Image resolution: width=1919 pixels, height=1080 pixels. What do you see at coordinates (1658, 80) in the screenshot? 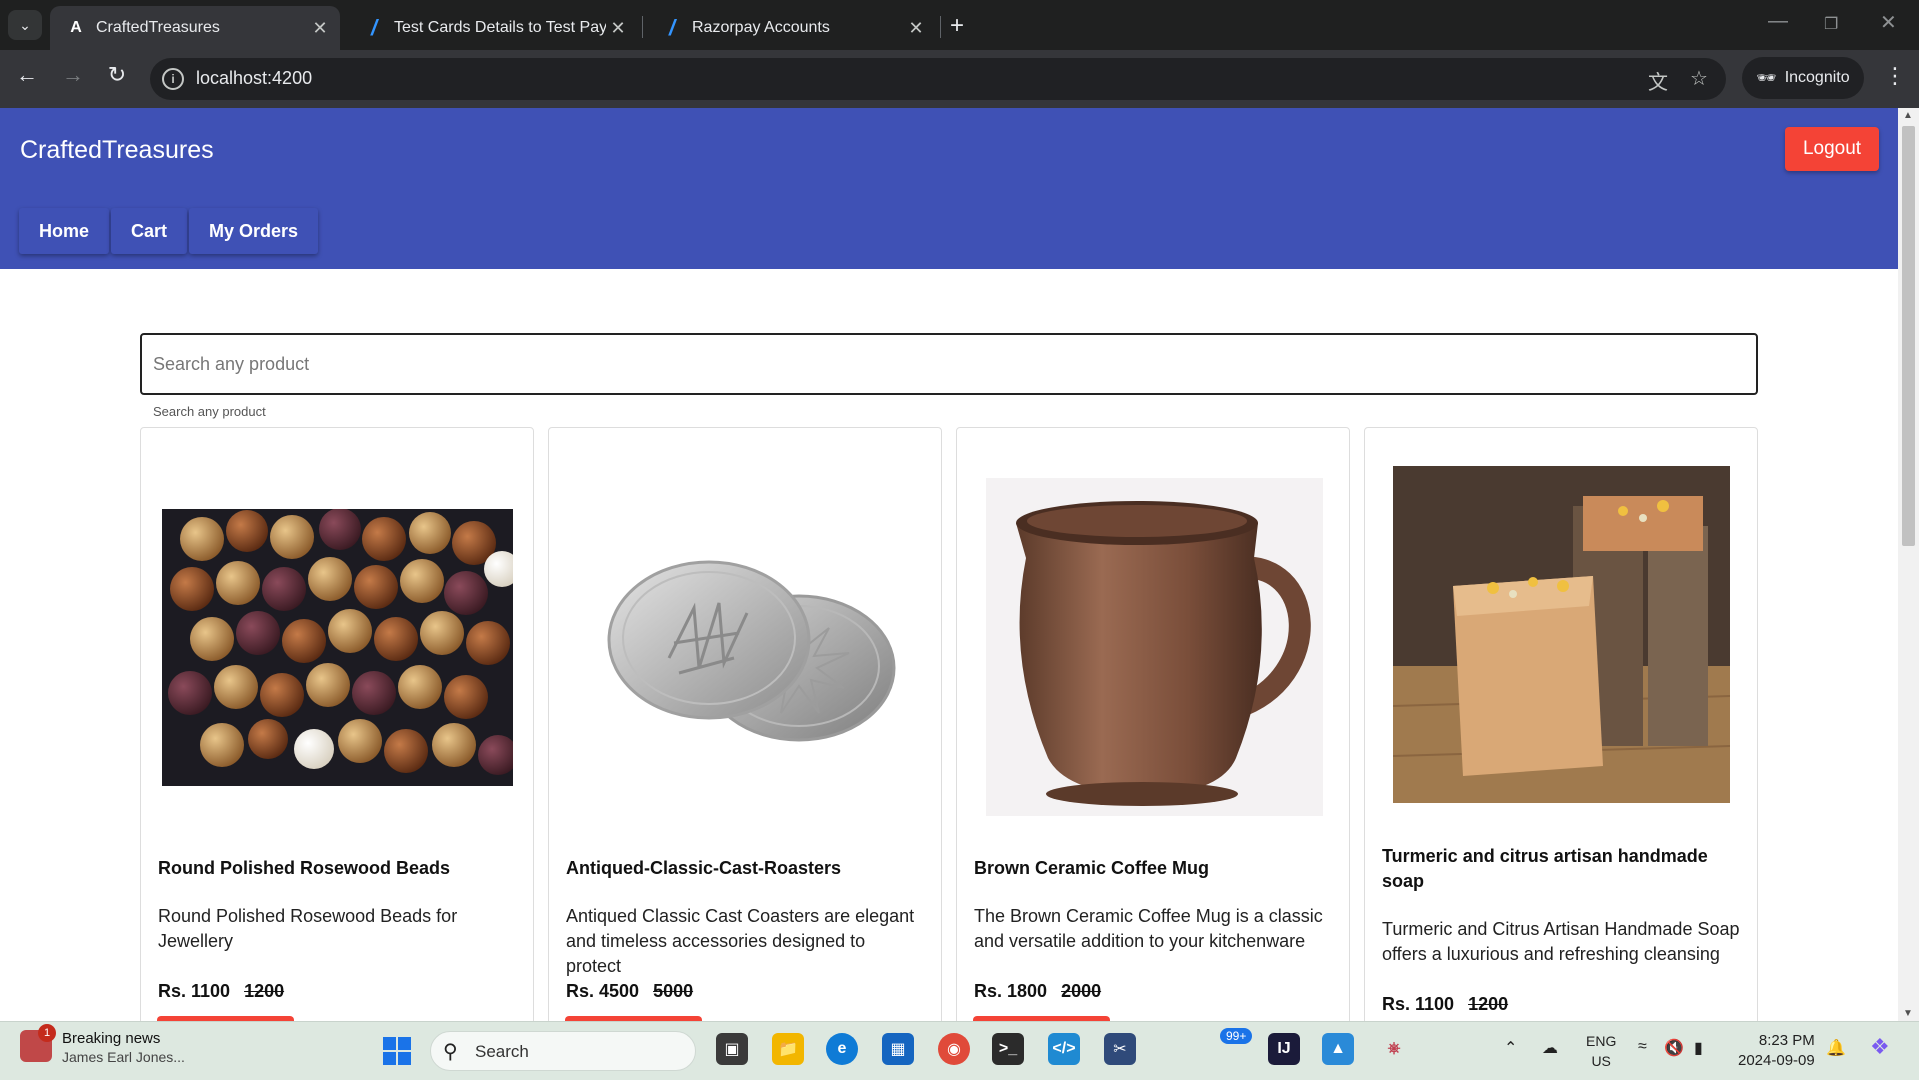
I see `translate-icon: 文` at bounding box center [1658, 80].